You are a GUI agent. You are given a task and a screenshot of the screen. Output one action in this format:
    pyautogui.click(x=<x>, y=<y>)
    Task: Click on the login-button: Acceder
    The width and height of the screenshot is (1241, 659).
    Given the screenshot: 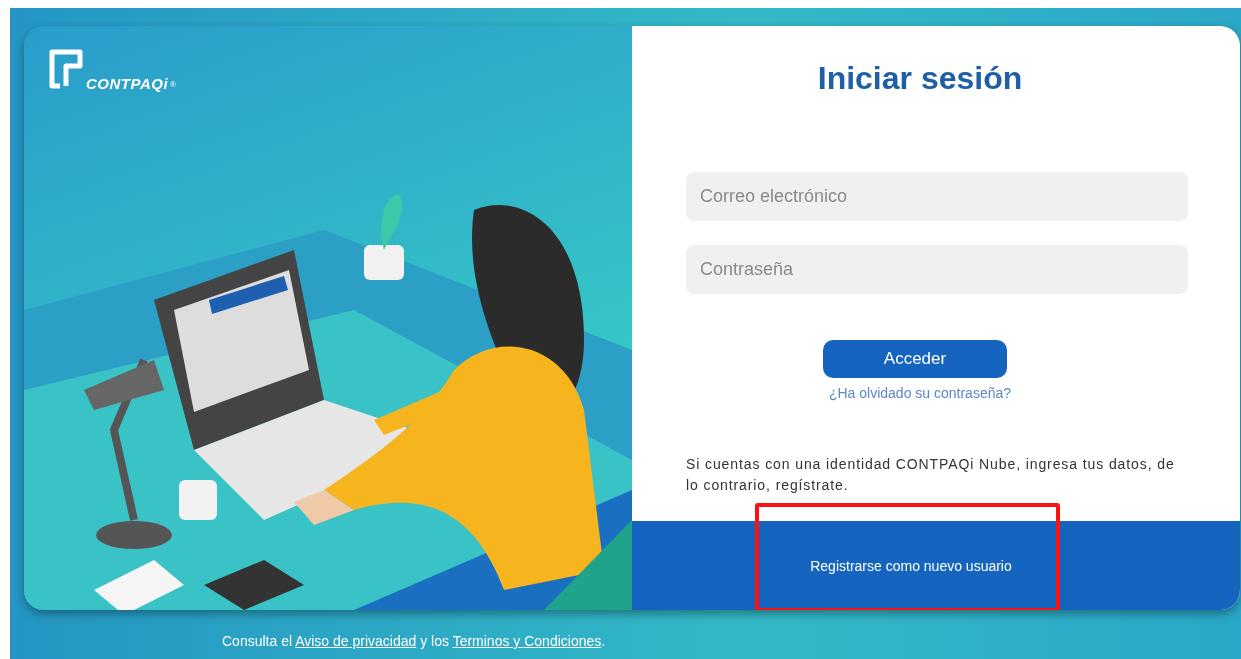 What is the action you would take?
    pyautogui.click(x=915, y=359)
    